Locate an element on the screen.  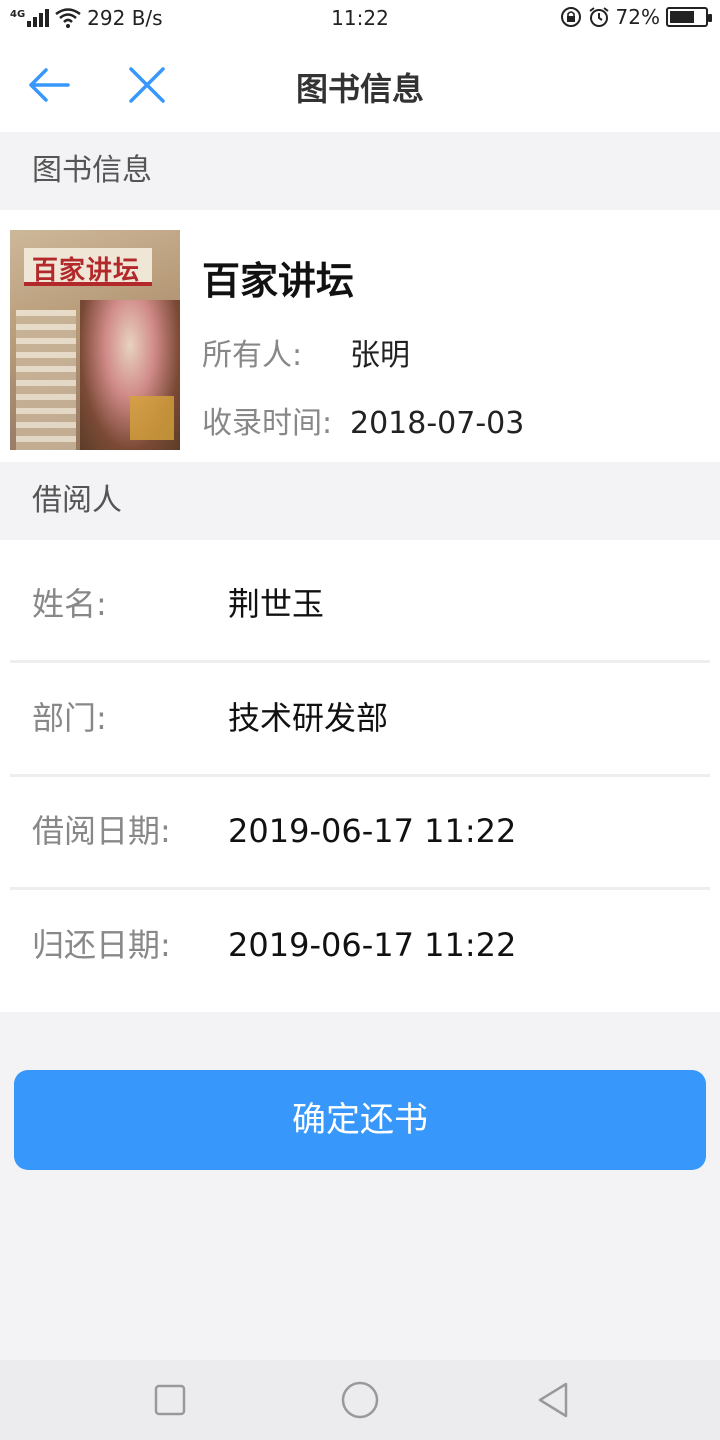
battery-percent: 72% is located at coordinates (637, 17).